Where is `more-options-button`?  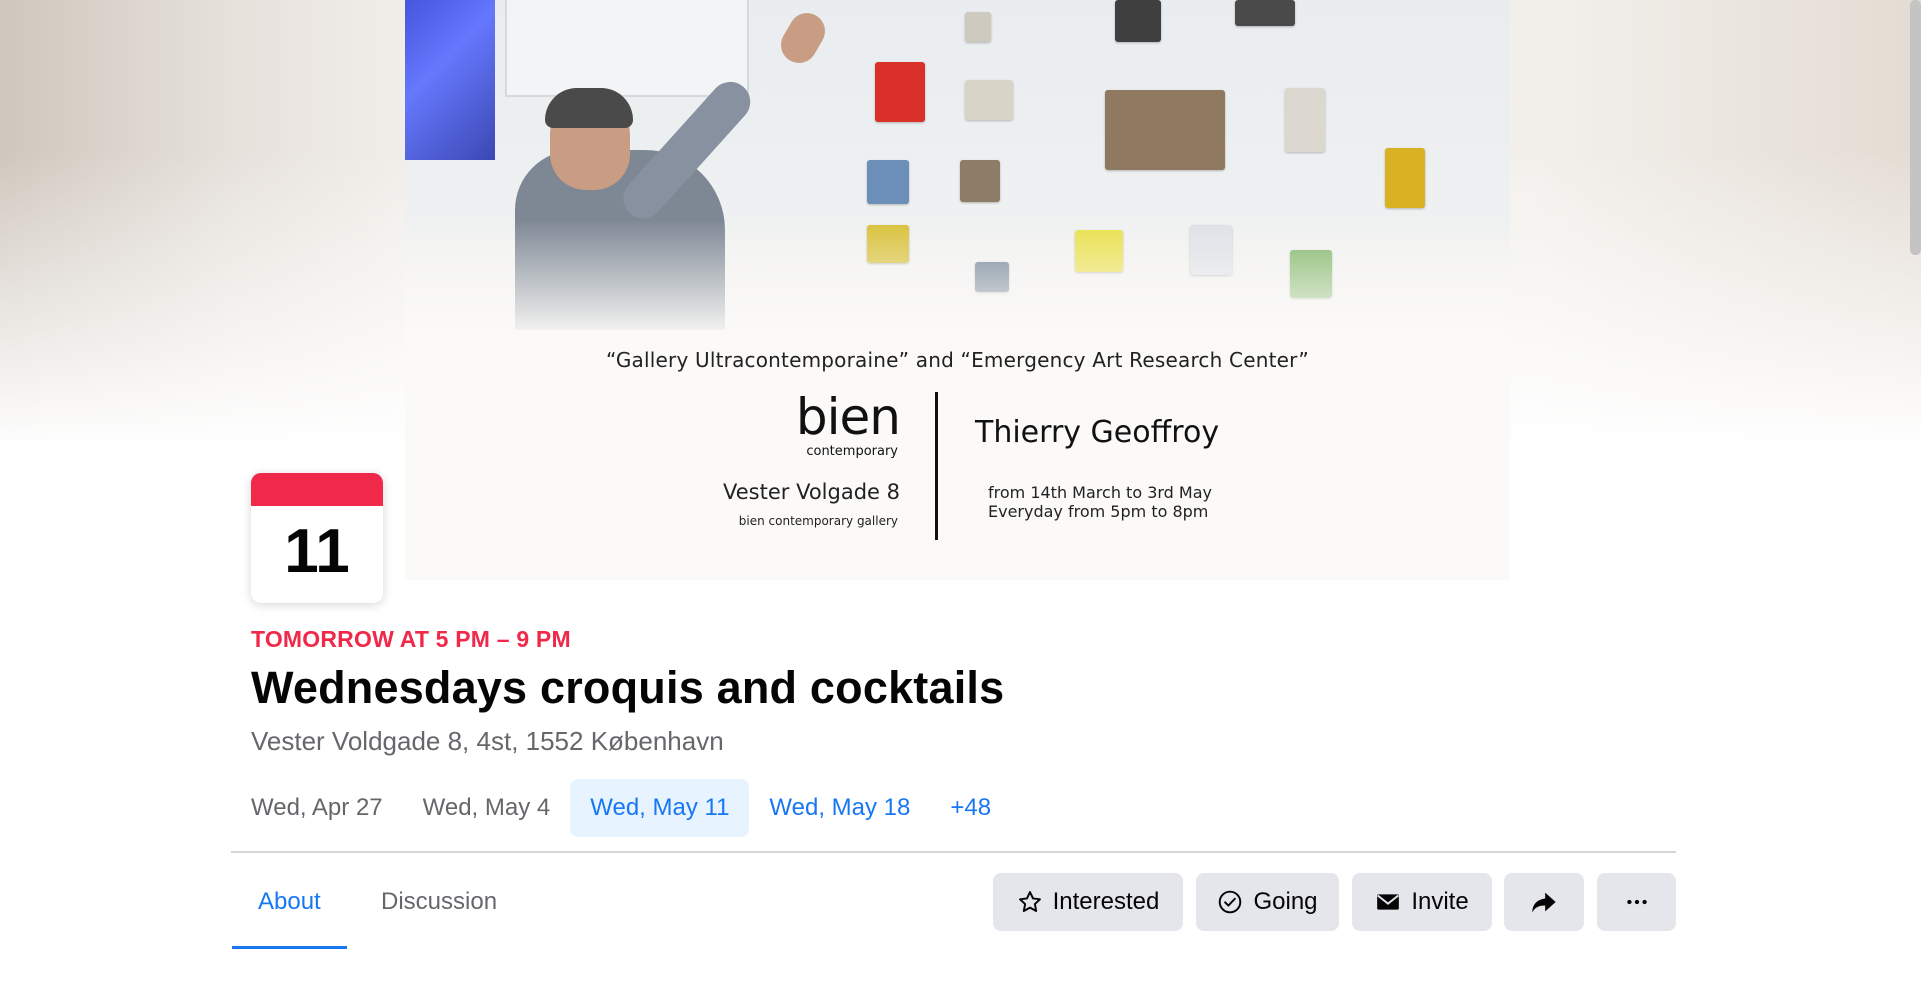 more-options-button is located at coordinates (1636, 902).